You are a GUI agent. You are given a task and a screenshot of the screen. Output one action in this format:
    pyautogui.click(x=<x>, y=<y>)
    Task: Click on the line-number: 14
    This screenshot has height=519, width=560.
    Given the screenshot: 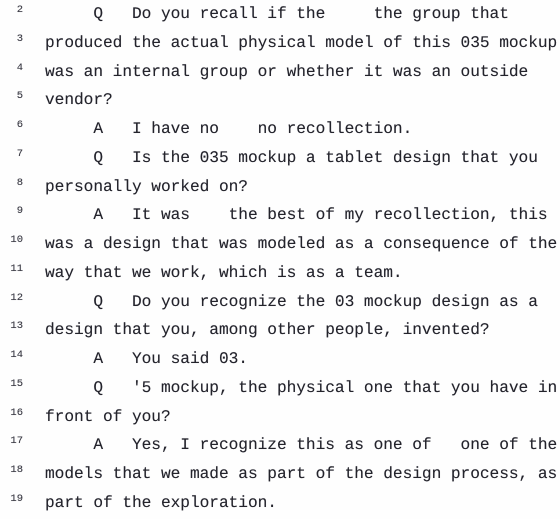 What is the action you would take?
    pyautogui.click(x=16, y=355)
    